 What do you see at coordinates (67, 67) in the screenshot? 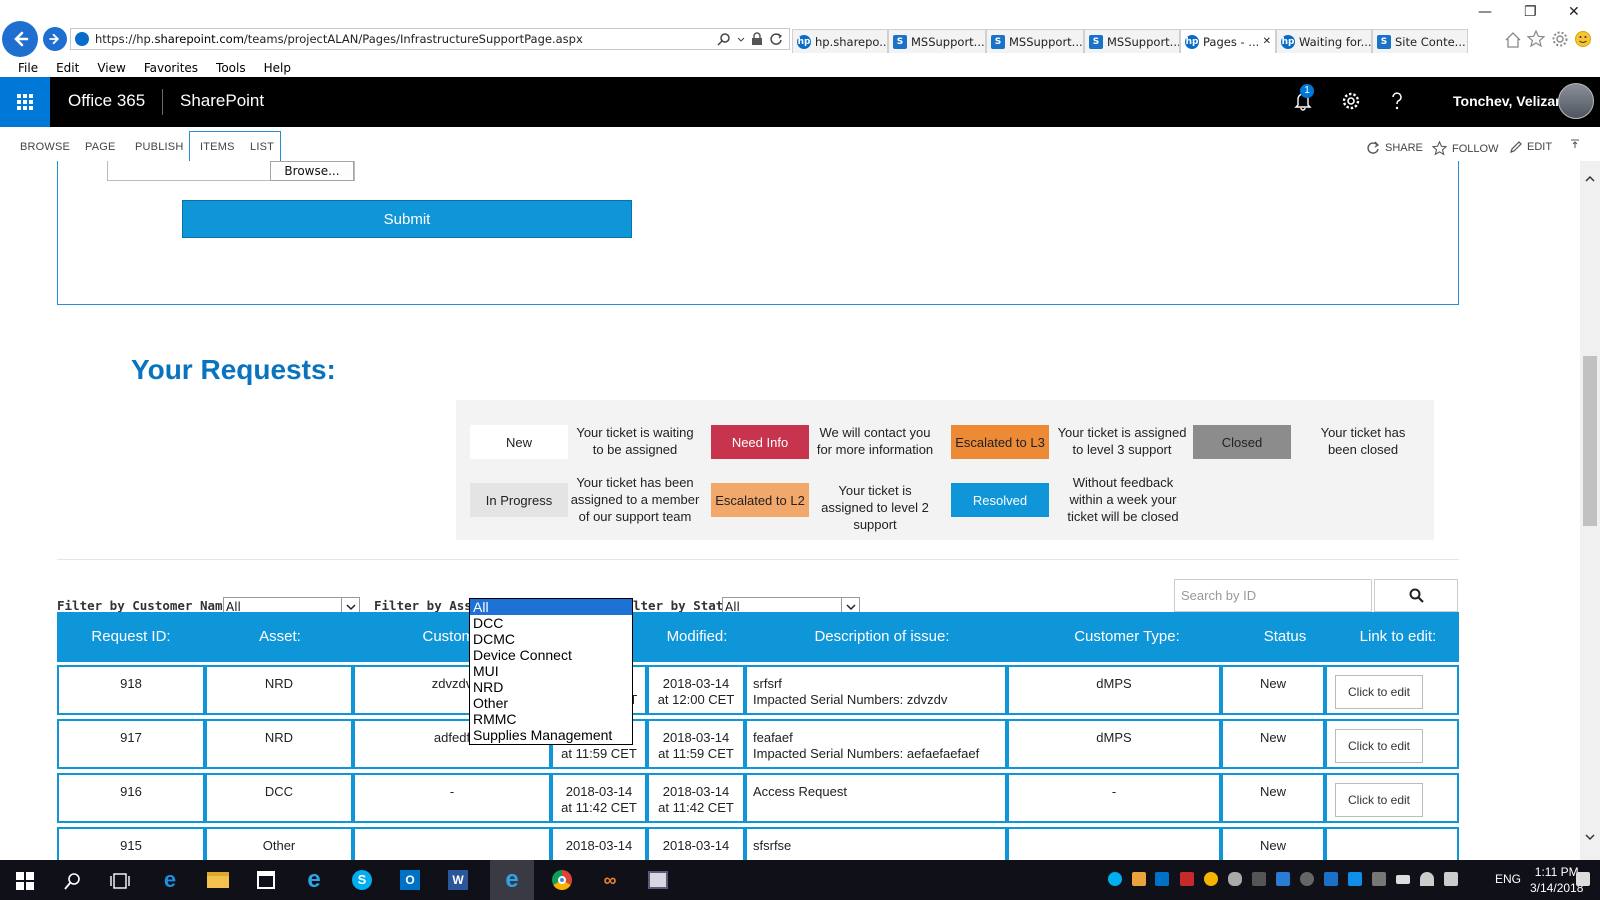
I see `menu-edit: Edit` at bounding box center [67, 67].